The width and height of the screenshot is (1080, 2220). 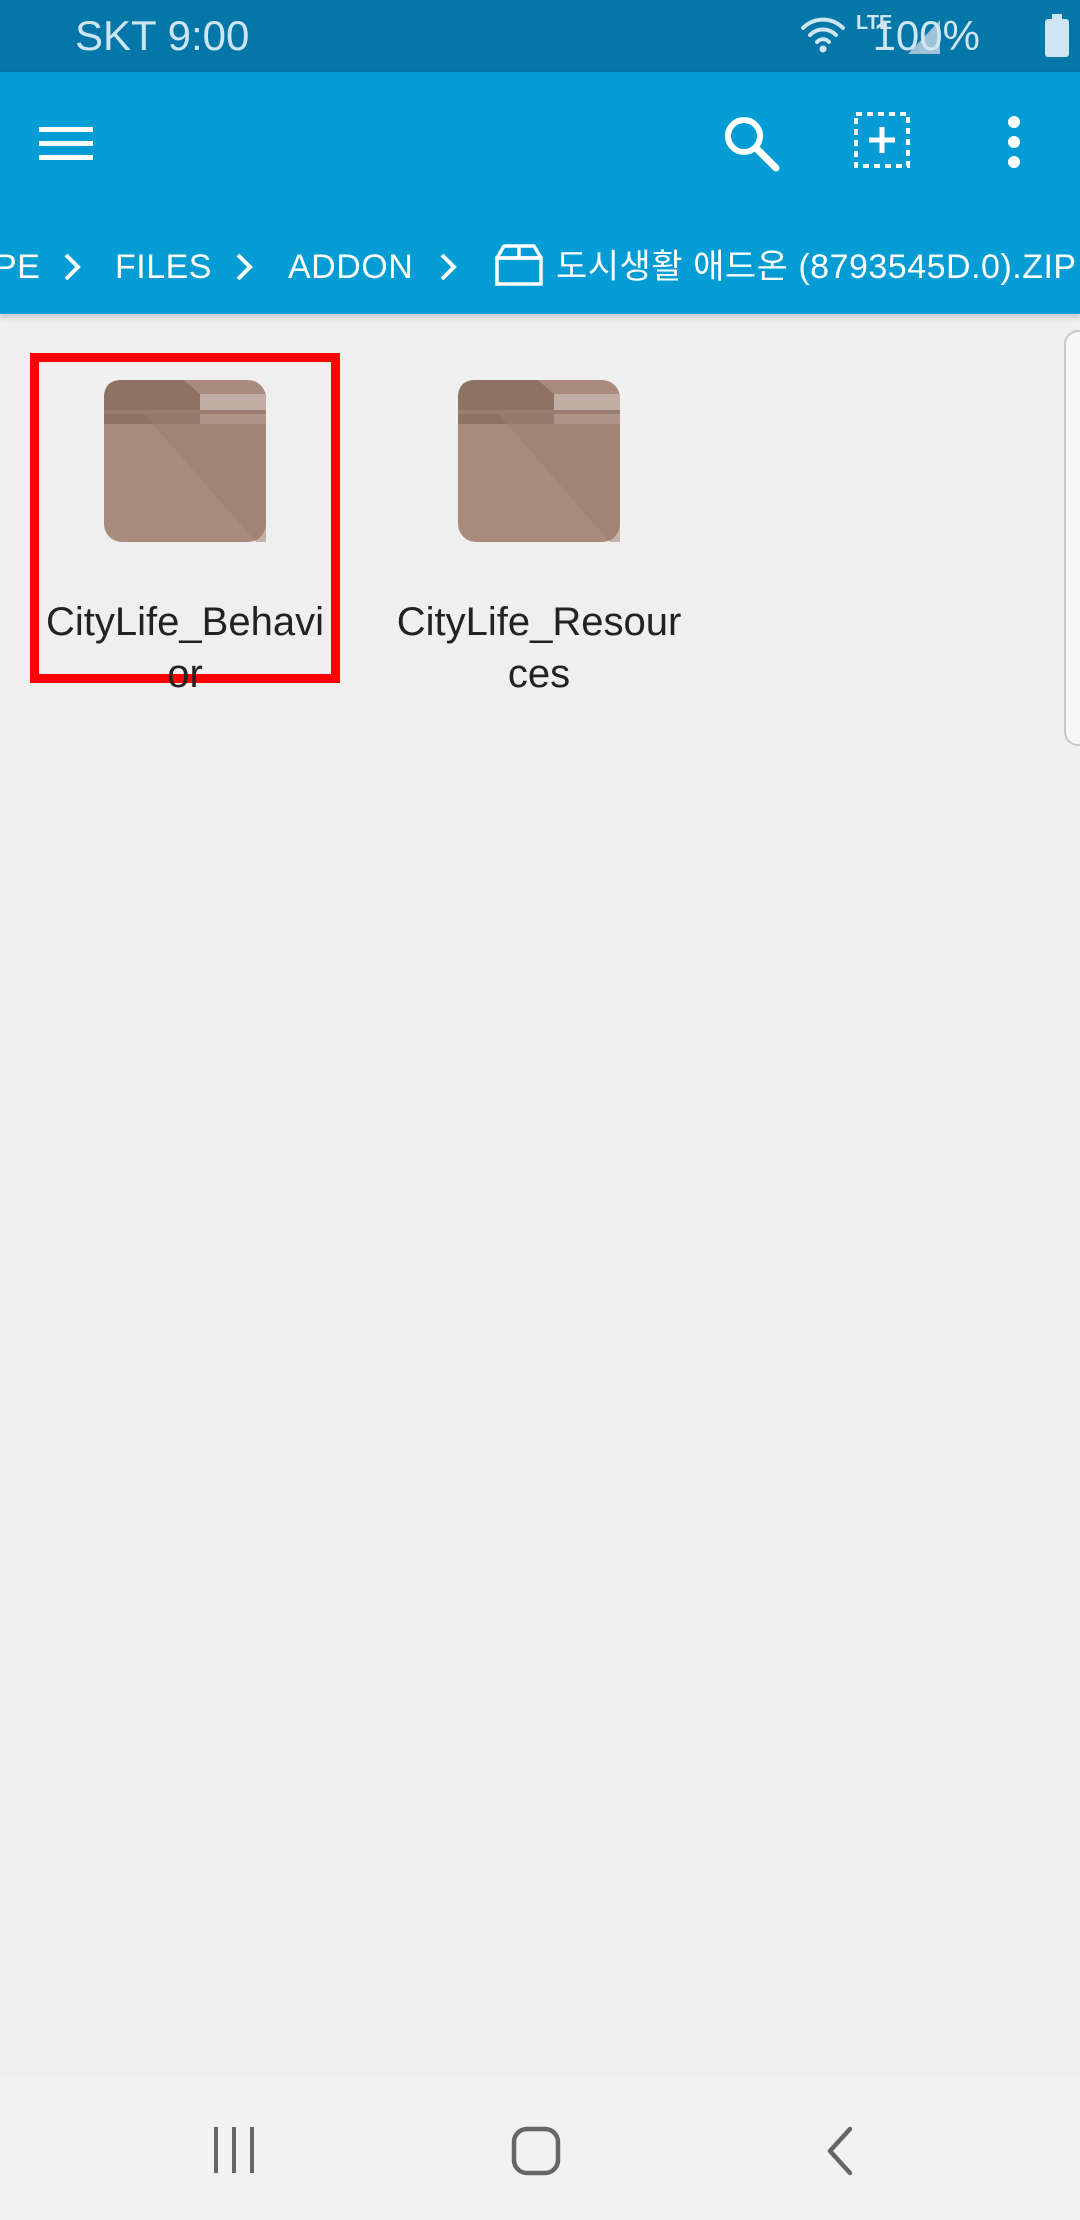 What do you see at coordinates (235, 2150) in the screenshot?
I see `recent-apps-icon` at bounding box center [235, 2150].